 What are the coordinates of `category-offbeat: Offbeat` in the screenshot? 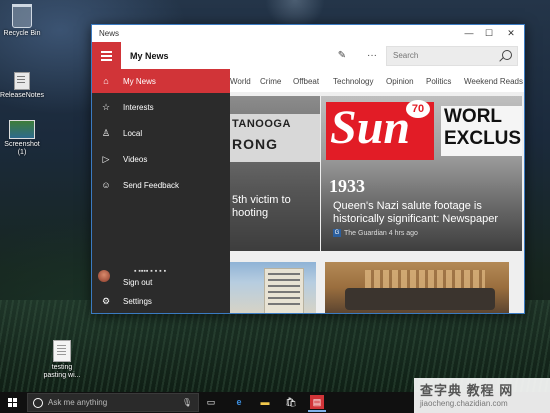 It's located at (306, 81).